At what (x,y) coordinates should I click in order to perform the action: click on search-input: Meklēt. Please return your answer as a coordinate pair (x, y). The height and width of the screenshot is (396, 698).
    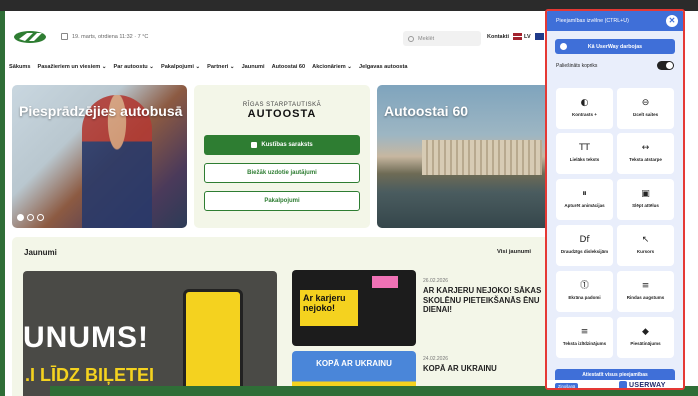
    Looking at the image, I should click on (442, 38).